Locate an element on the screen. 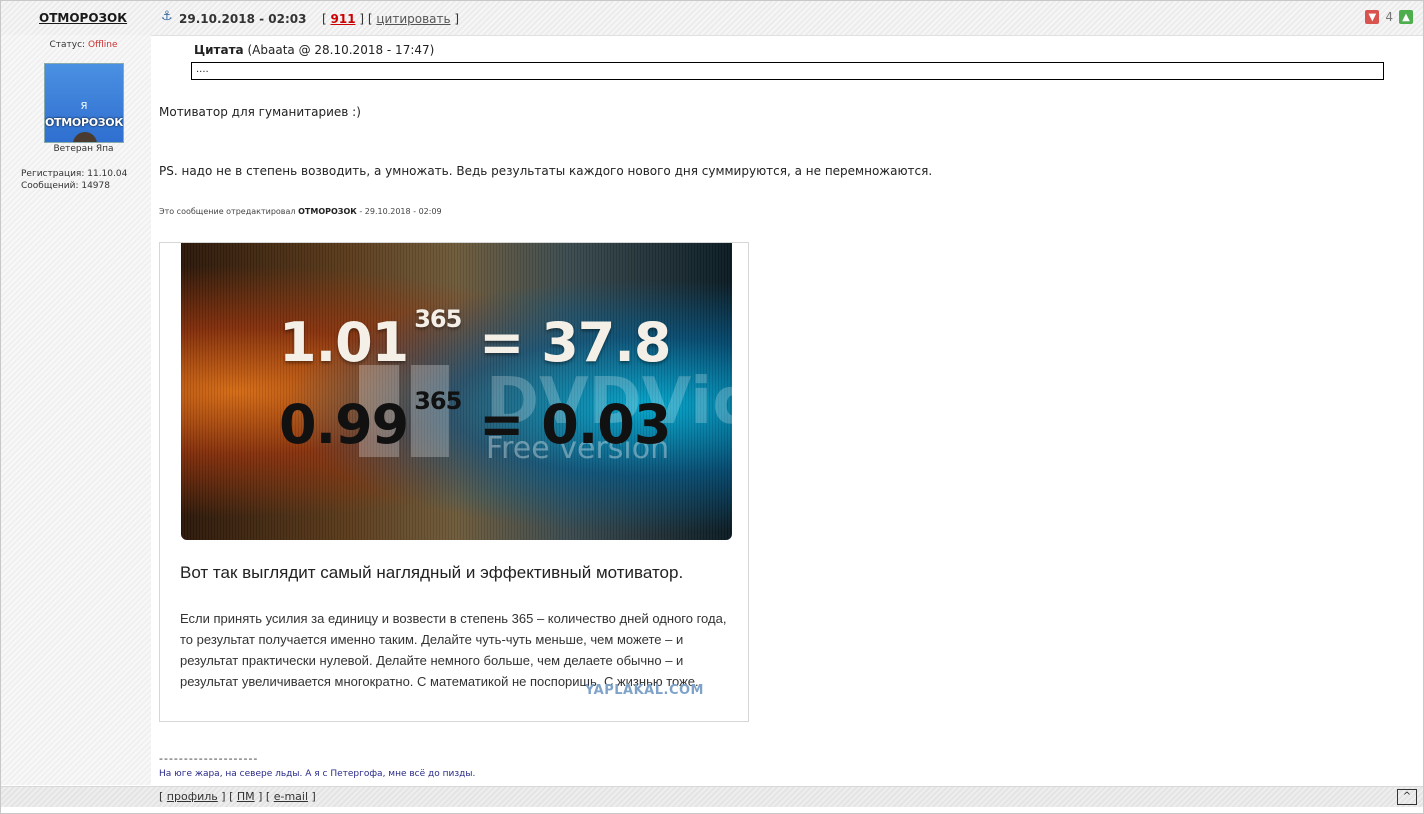 Image resolution: width=1424 pixels, height=814 pixels. eq2-result: = 0.03 is located at coordinates (575, 424).